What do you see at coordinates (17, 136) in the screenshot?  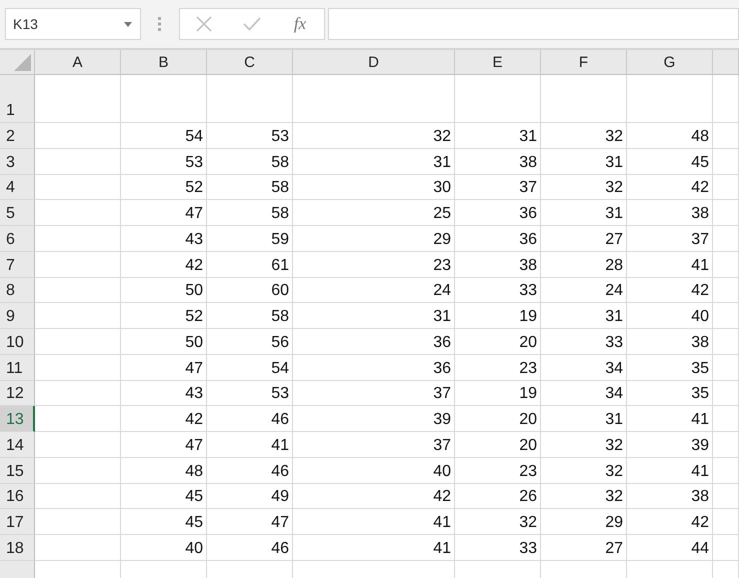 I see `row-header: 2` at bounding box center [17, 136].